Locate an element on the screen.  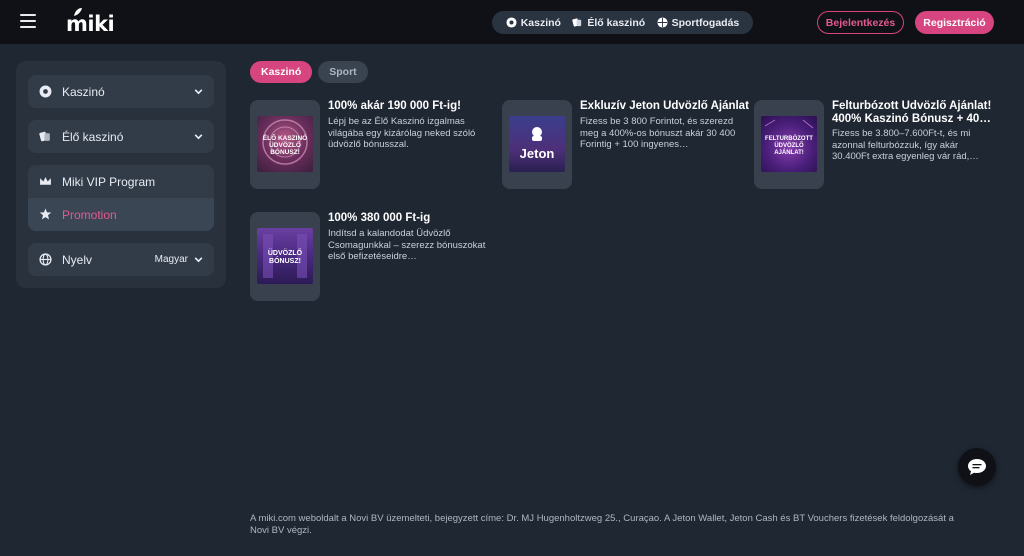
logo: miki is located at coordinates (90, 22).